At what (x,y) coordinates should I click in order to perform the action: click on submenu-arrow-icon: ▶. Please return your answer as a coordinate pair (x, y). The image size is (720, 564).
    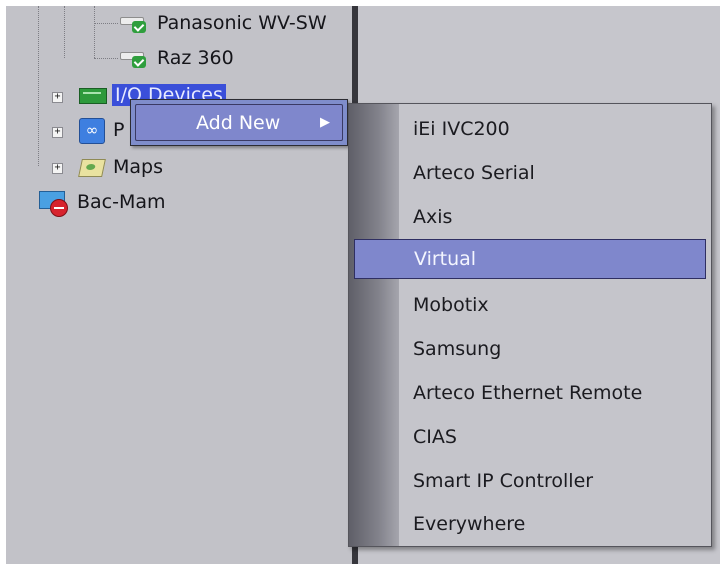
    Looking at the image, I should click on (325, 122).